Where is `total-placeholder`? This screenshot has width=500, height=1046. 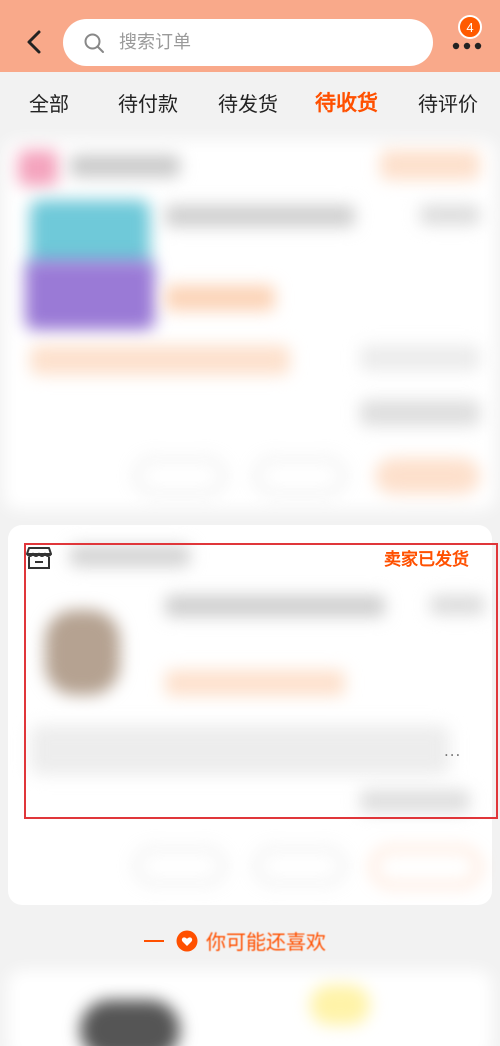
total-placeholder is located at coordinates (420, 413).